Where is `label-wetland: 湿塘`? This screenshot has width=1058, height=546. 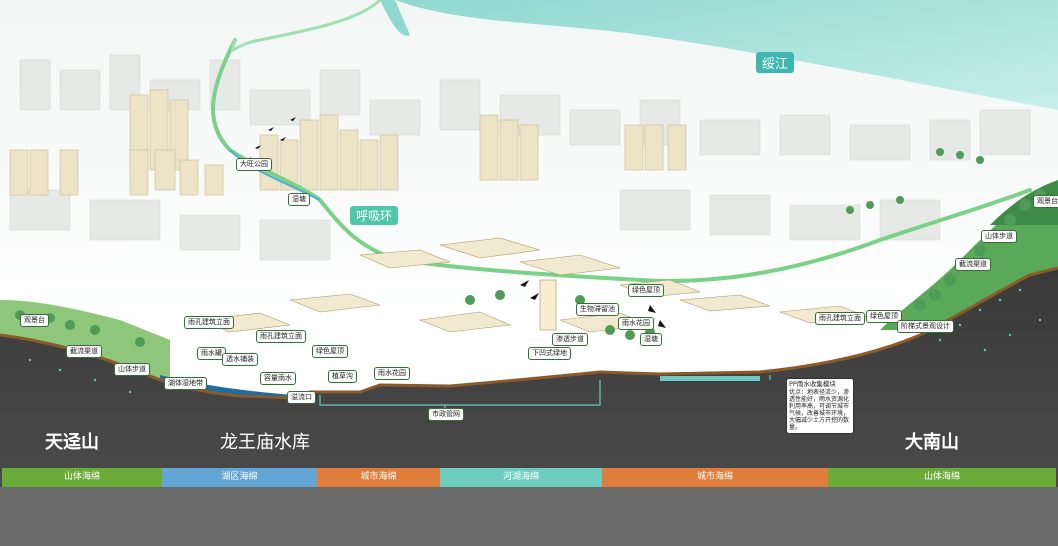 label-wetland: 湿塘 is located at coordinates (299, 199).